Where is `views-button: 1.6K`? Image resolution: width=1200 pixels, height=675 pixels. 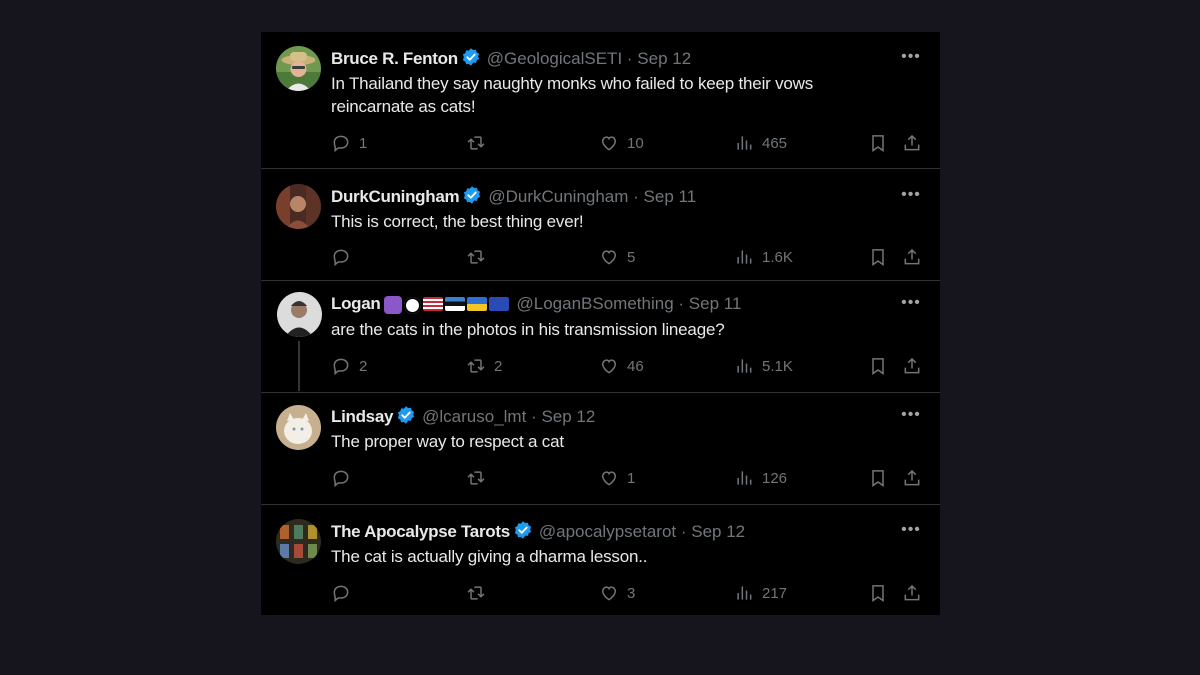
views-button: 1.6K is located at coordinates (763, 257).